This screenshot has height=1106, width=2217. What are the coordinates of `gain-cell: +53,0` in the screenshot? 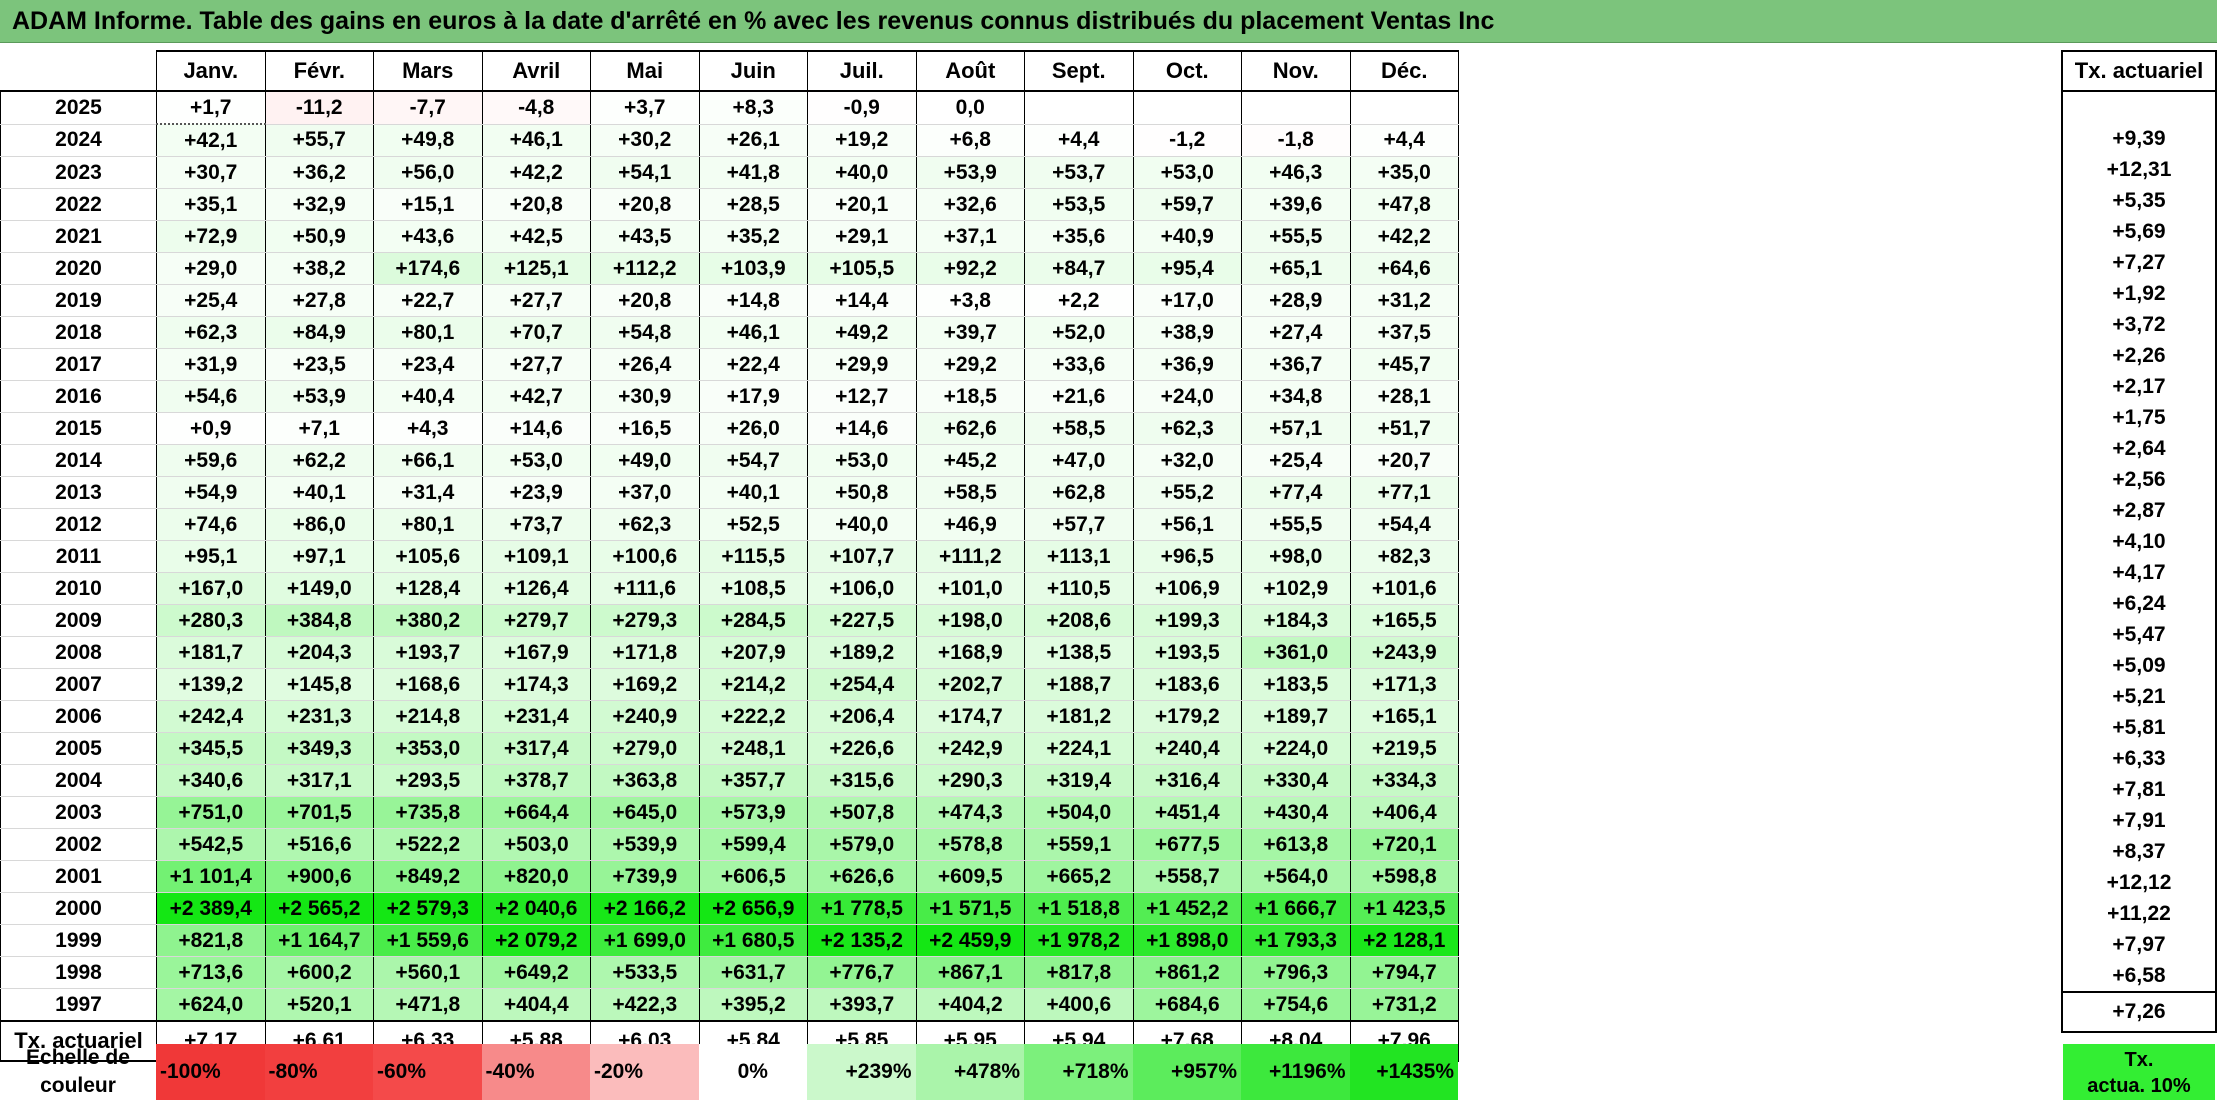 It's located at (862, 460).